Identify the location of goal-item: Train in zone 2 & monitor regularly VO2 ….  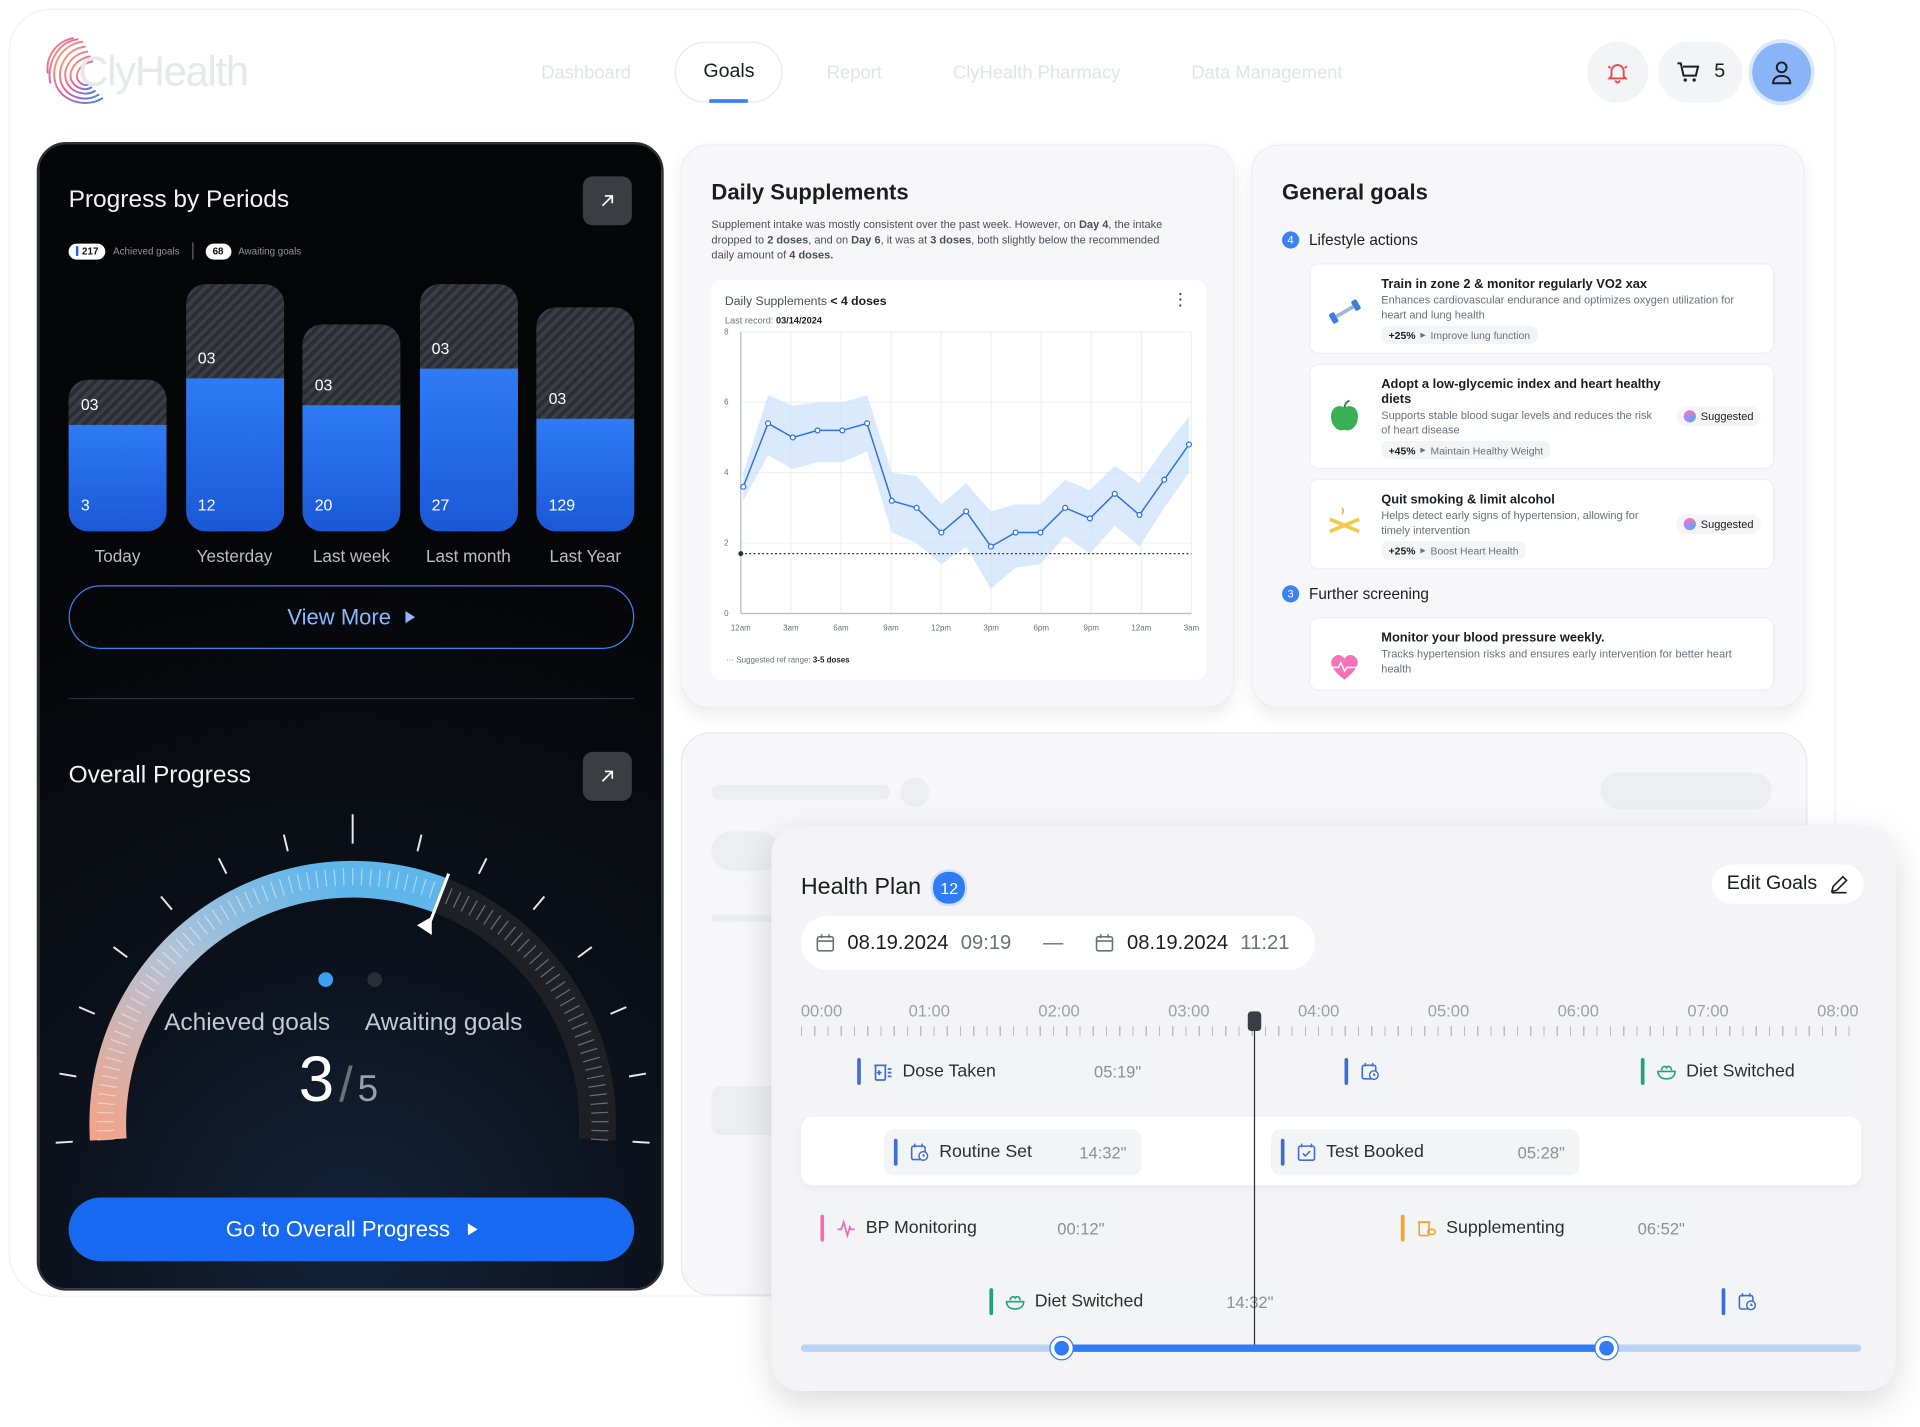
(1541, 308).